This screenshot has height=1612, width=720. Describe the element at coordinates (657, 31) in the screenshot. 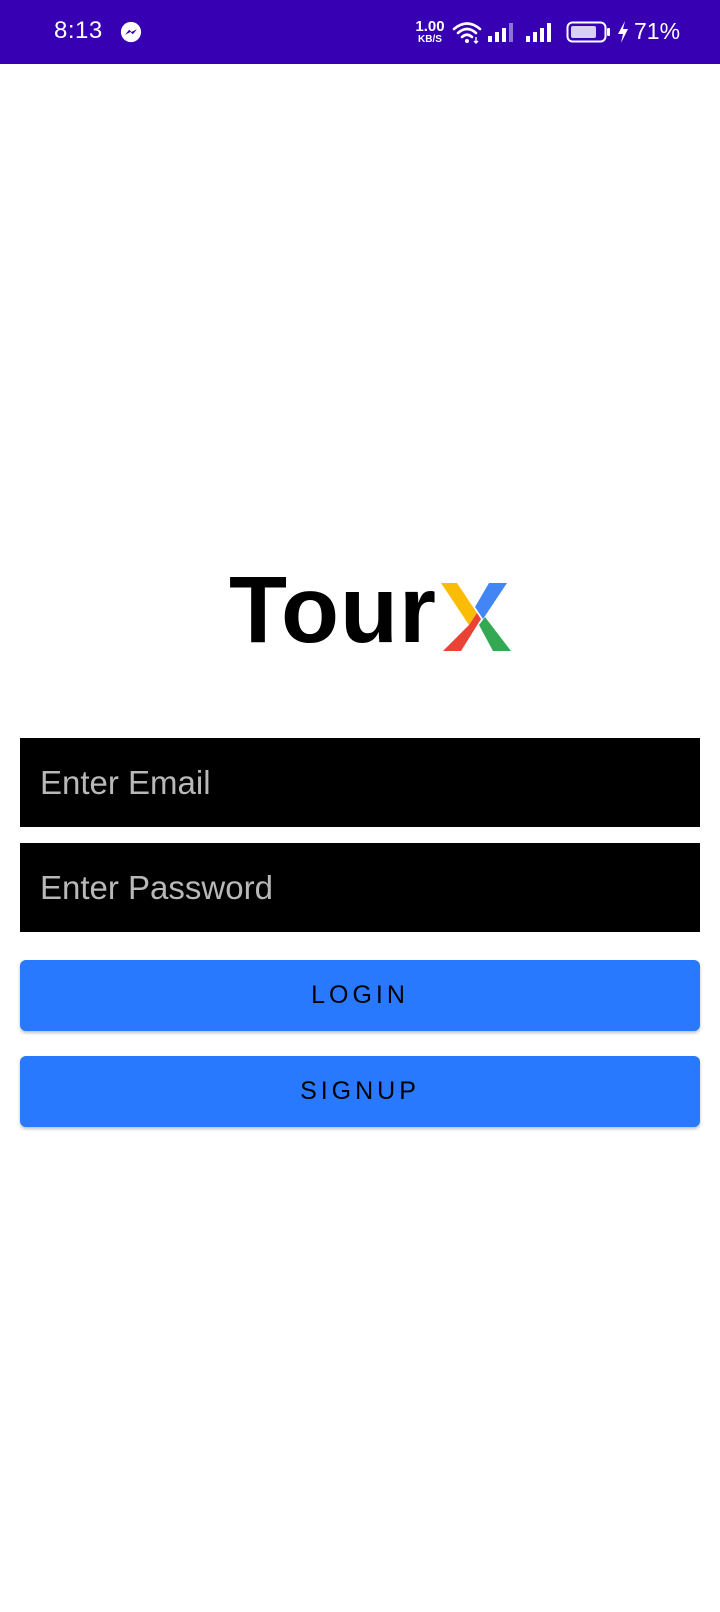

I see `battery-percent: 71%` at that location.